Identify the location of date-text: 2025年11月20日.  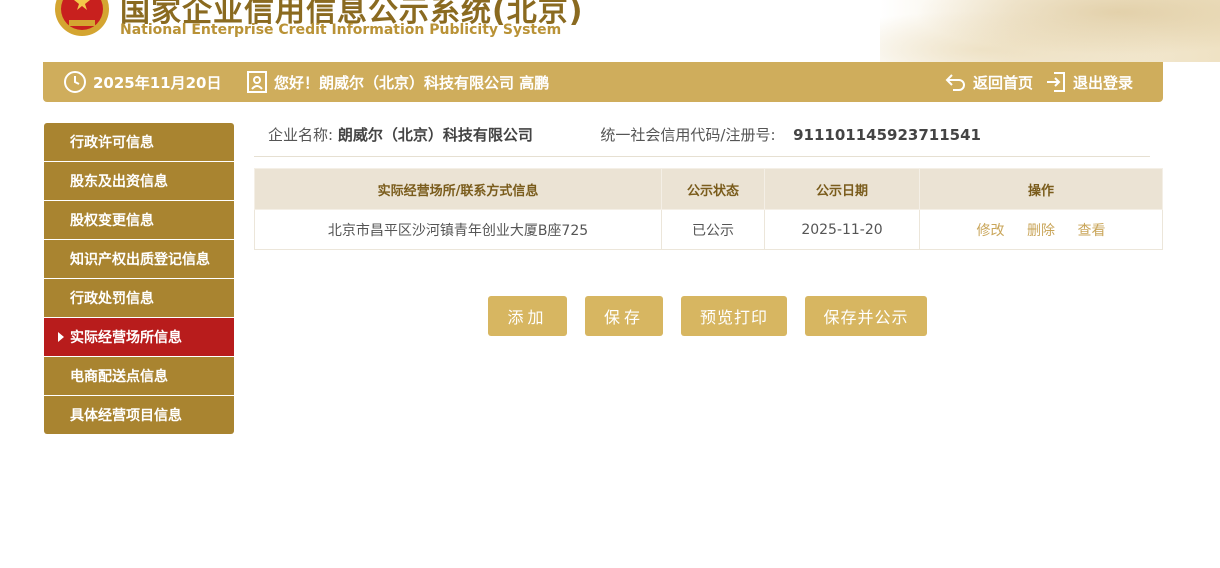
(157, 82).